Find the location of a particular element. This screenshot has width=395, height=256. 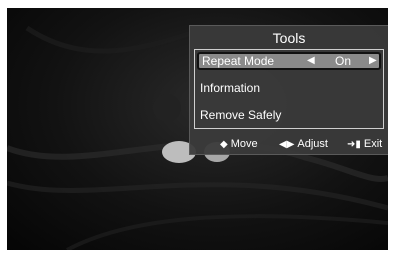

hint-move: ◆ Move is located at coordinates (239, 144).